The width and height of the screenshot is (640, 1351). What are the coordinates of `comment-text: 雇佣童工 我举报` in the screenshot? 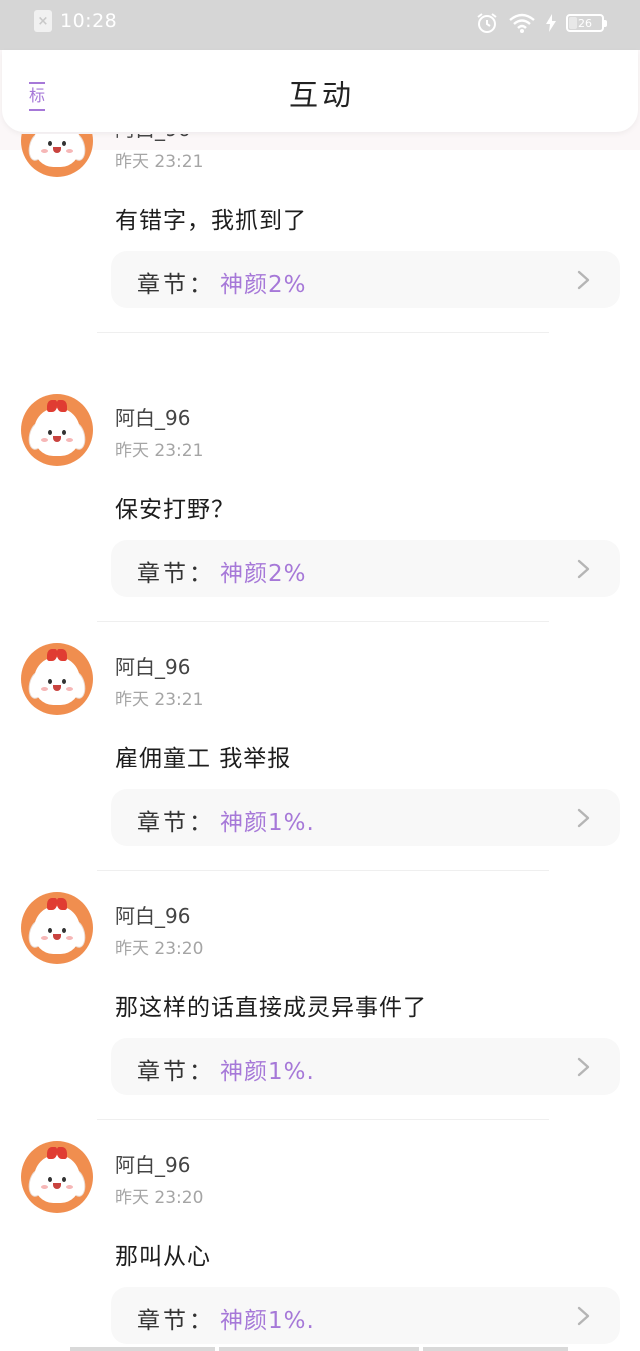 It's located at (203, 759).